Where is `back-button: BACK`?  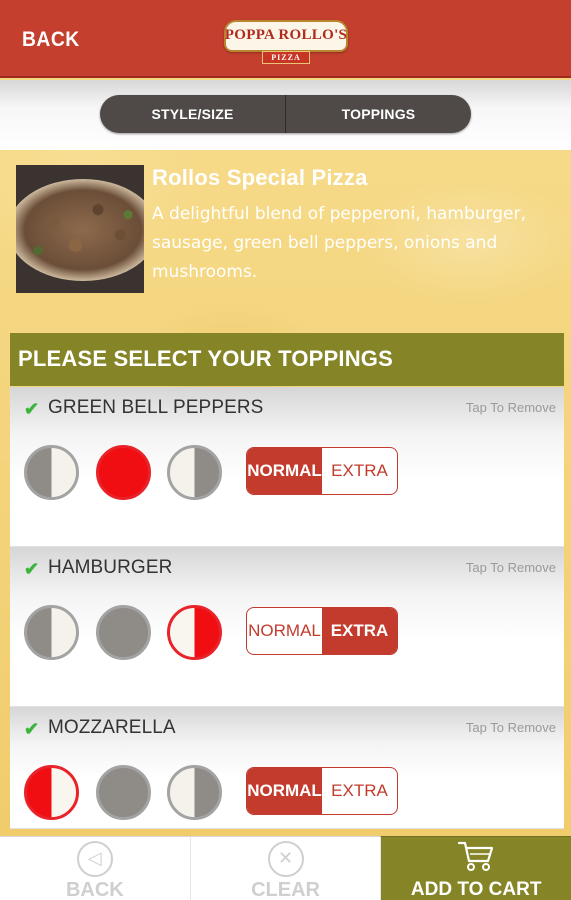 back-button: BACK is located at coordinates (51, 40).